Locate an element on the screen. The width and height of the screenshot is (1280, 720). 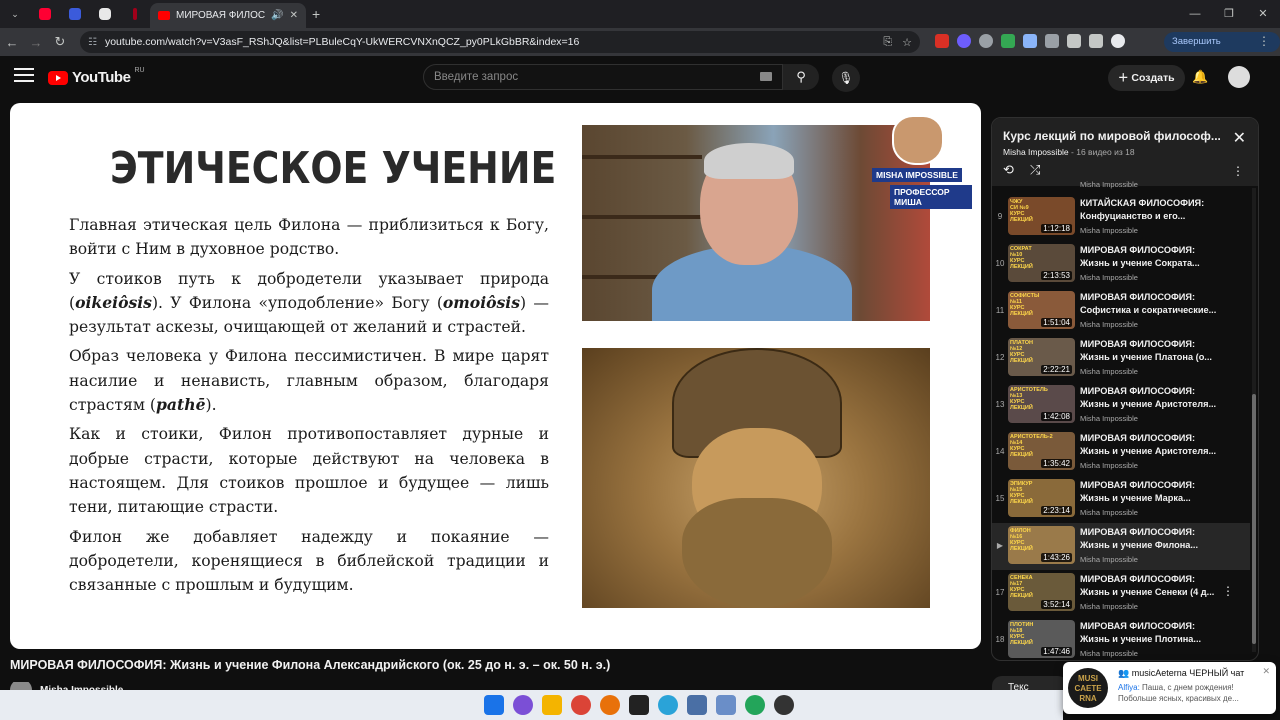
profile-icon is located at coordinates (1118, 41).